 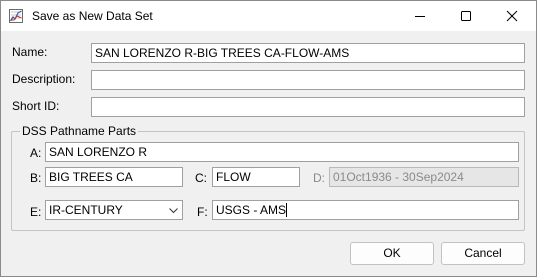 What do you see at coordinates (202, 212) in the screenshot?
I see `f-label: F:` at bounding box center [202, 212].